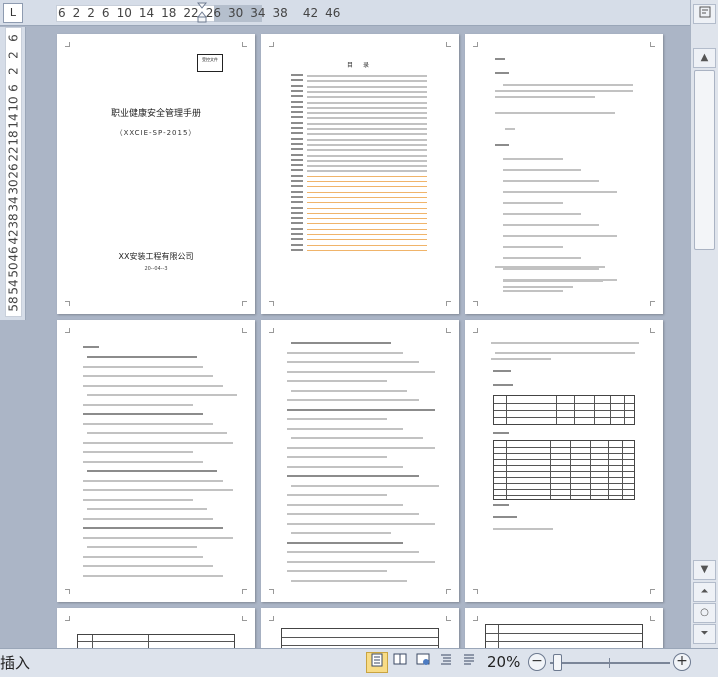 The image size is (718, 677). Describe the element at coordinates (704, 160) in the screenshot. I see `scroll-thumb` at that location.